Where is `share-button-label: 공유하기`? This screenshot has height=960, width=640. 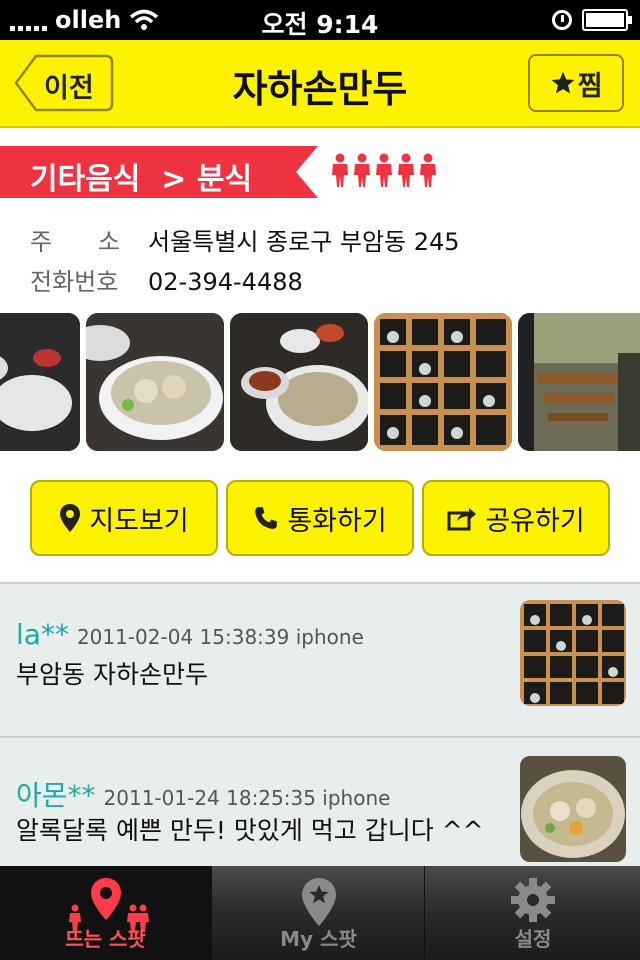
share-button-label: 공유하기 is located at coordinates (535, 521).